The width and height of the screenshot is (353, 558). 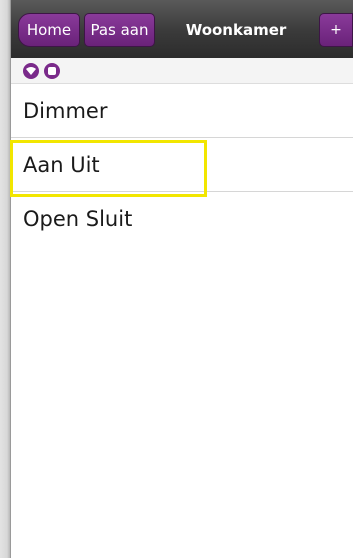 What do you see at coordinates (182, 219) in the screenshot?
I see `list-item-open-sluit: Open Sluit` at bounding box center [182, 219].